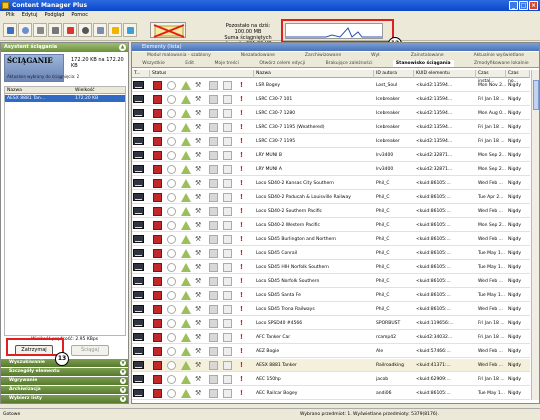 This screenshot has height=420, width=540. What do you see at coordinates (535, 235) in the screenshot?
I see `vertical-scrollbar` at bounding box center [535, 235].